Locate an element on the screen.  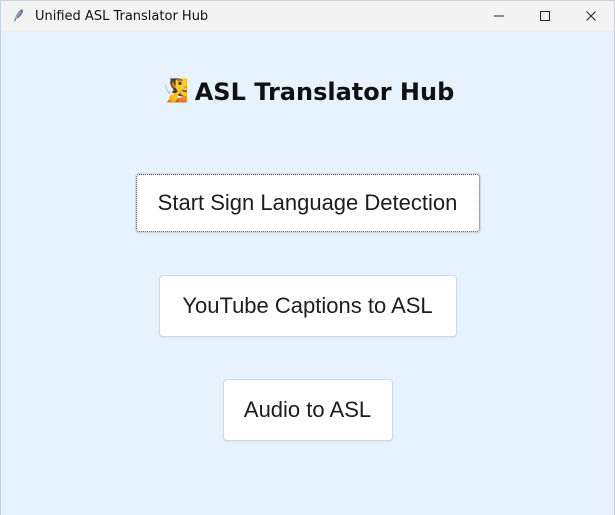
page-header: 🧏 ASL Translator Hub is located at coordinates (307, 92).